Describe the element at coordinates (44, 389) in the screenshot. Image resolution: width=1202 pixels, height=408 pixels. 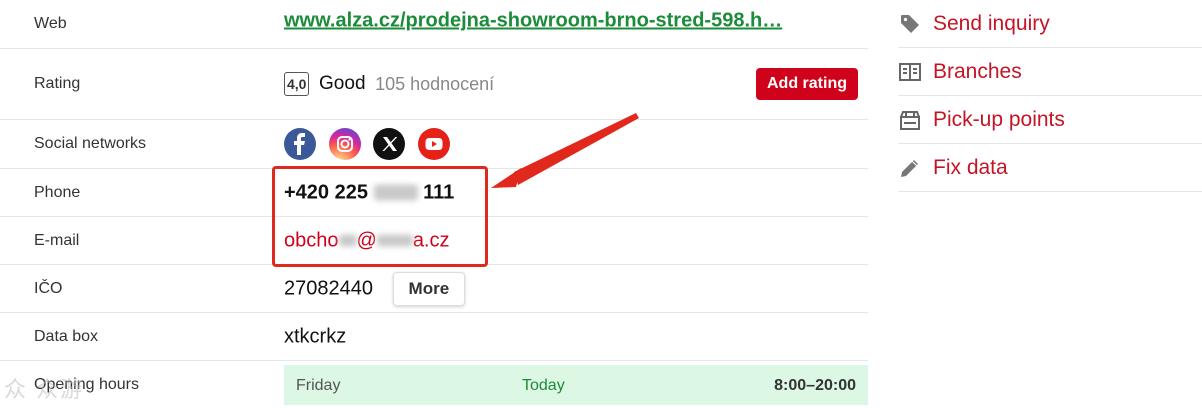
I see `watermark: 众 众游` at that location.